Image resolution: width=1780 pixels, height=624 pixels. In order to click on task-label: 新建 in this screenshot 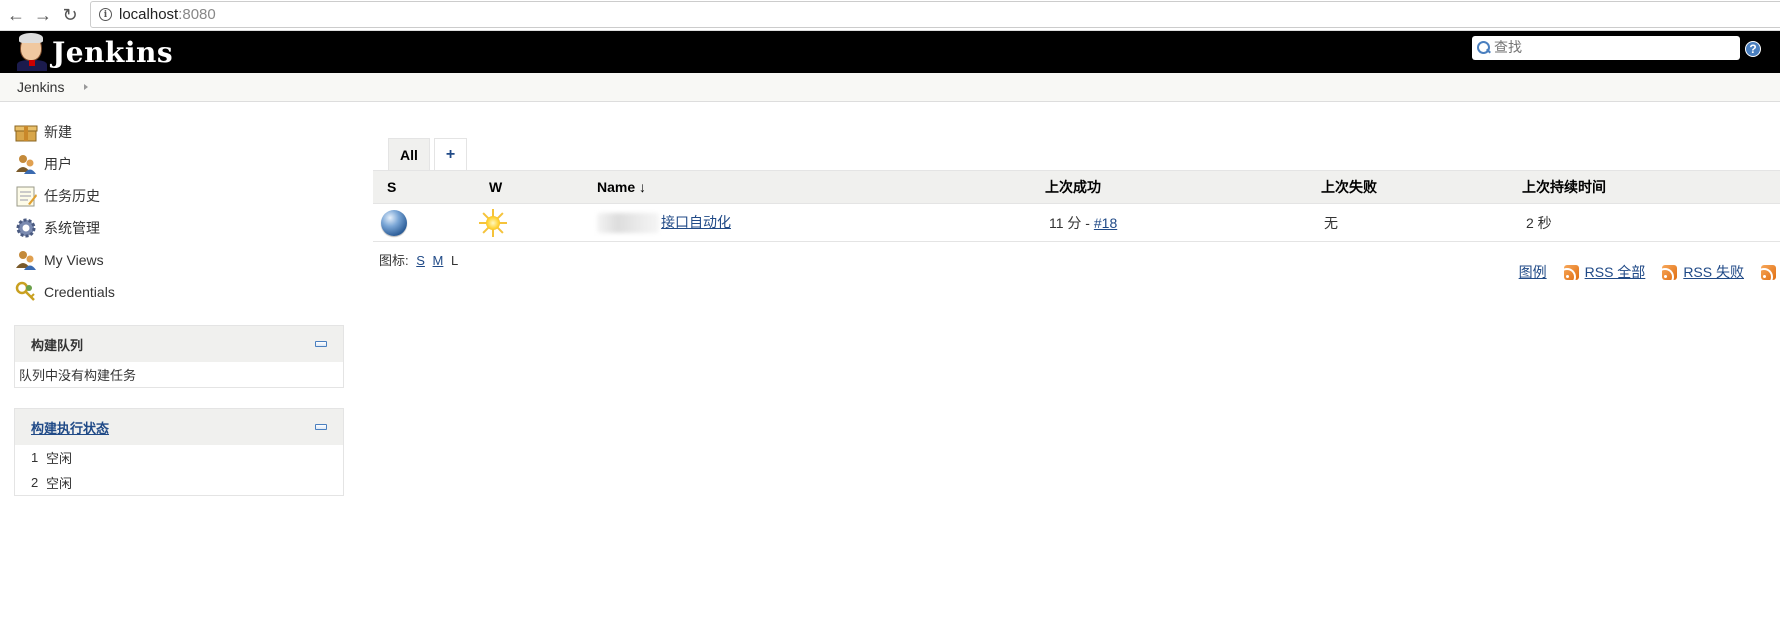, I will do `click(58, 132)`.